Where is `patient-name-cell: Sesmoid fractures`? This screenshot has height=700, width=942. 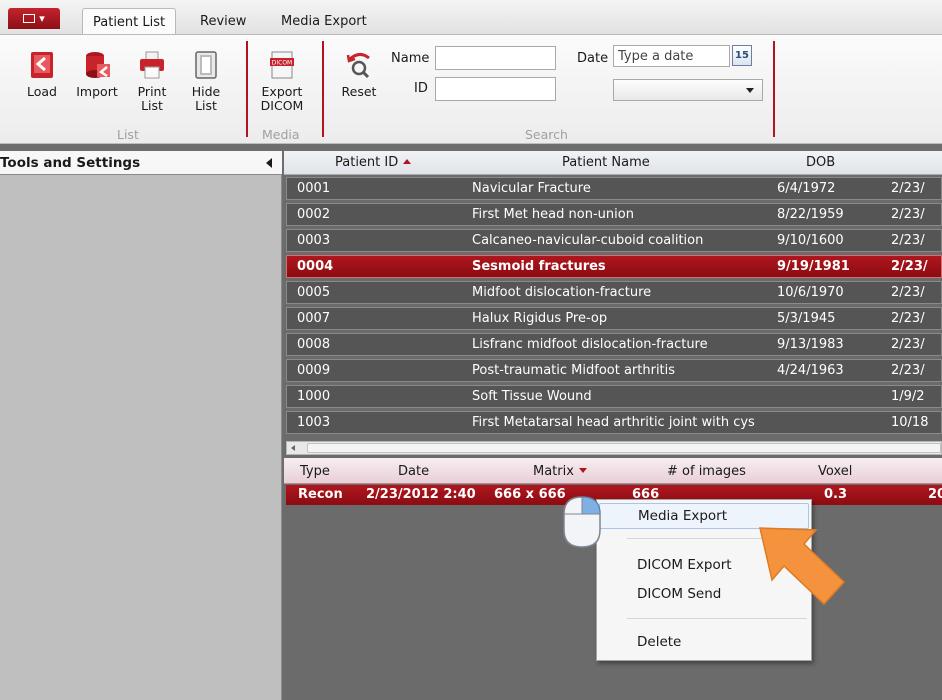
patient-name-cell: Sesmoid fractures is located at coordinates (539, 266).